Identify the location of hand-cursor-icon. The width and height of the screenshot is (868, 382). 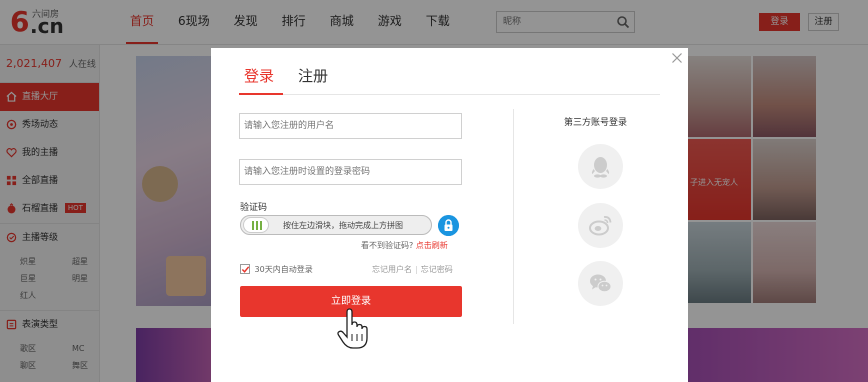
(352, 328).